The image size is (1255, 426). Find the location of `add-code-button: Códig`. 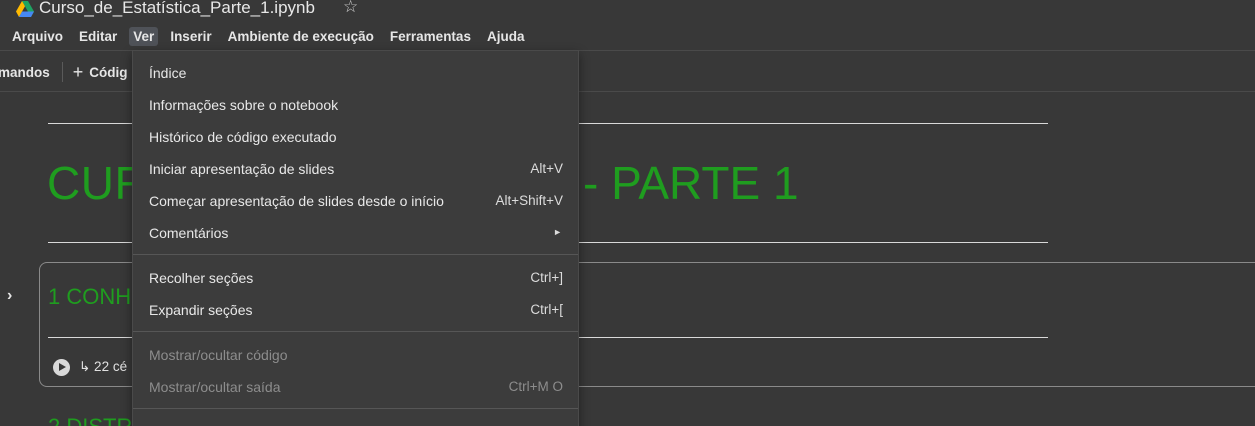

add-code-button: Códig is located at coordinates (108, 72).